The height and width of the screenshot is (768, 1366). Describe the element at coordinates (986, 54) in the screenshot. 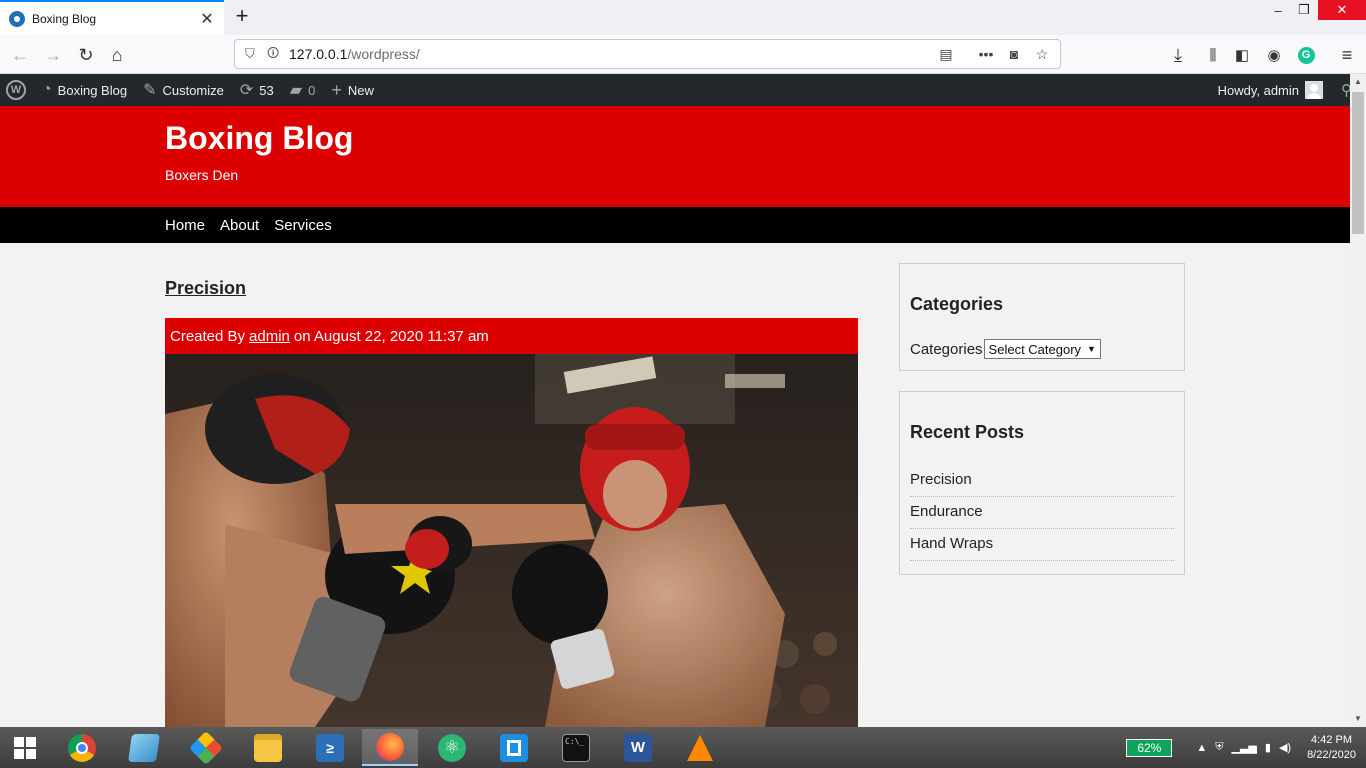

I see `page-actions-icon: •••` at that location.